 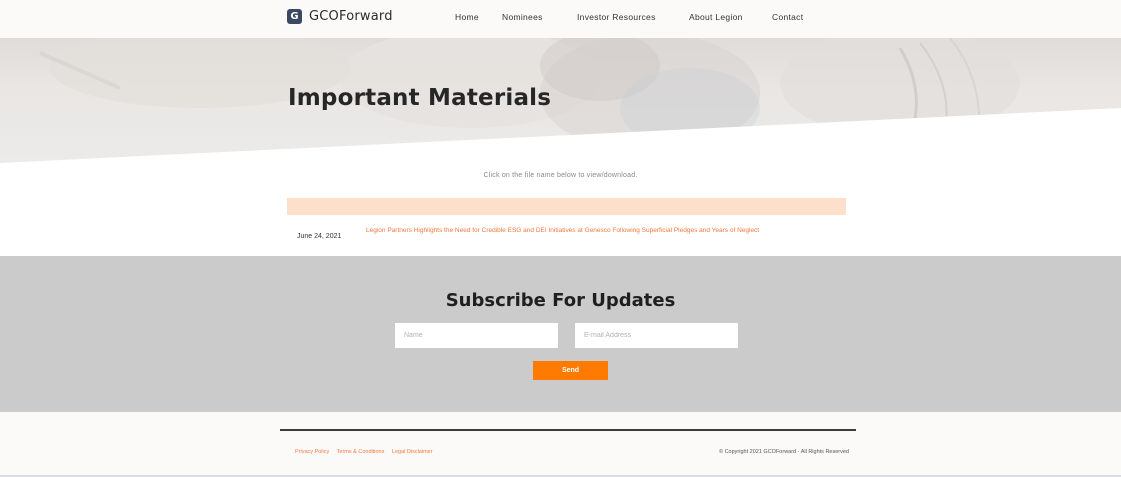 What do you see at coordinates (467, 17) in the screenshot?
I see `nav-item-home: Home` at bounding box center [467, 17].